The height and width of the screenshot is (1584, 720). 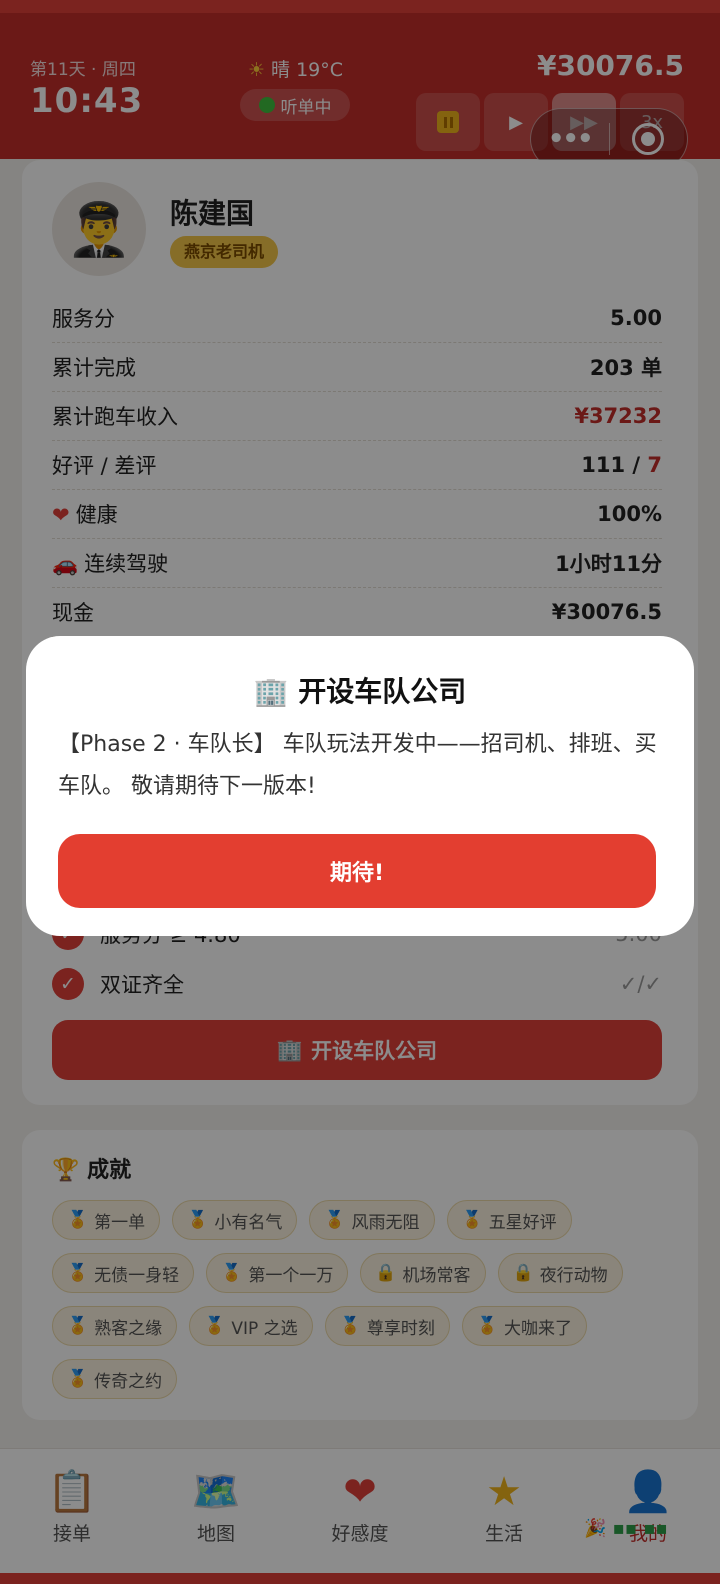 What do you see at coordinates (357, 871) in the screenshot?
I see `dialog-confirm-button: 期待!` at bounding box center [357, 871].